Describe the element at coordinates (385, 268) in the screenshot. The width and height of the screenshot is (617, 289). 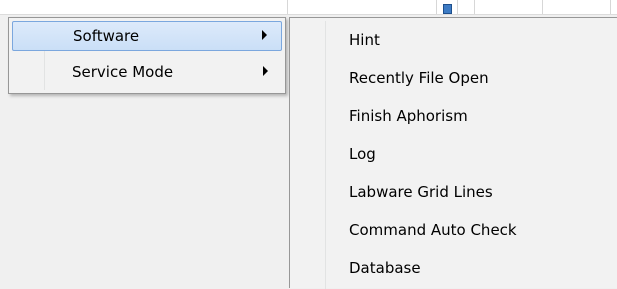
I see `submenu-item-label: Database` at that location.